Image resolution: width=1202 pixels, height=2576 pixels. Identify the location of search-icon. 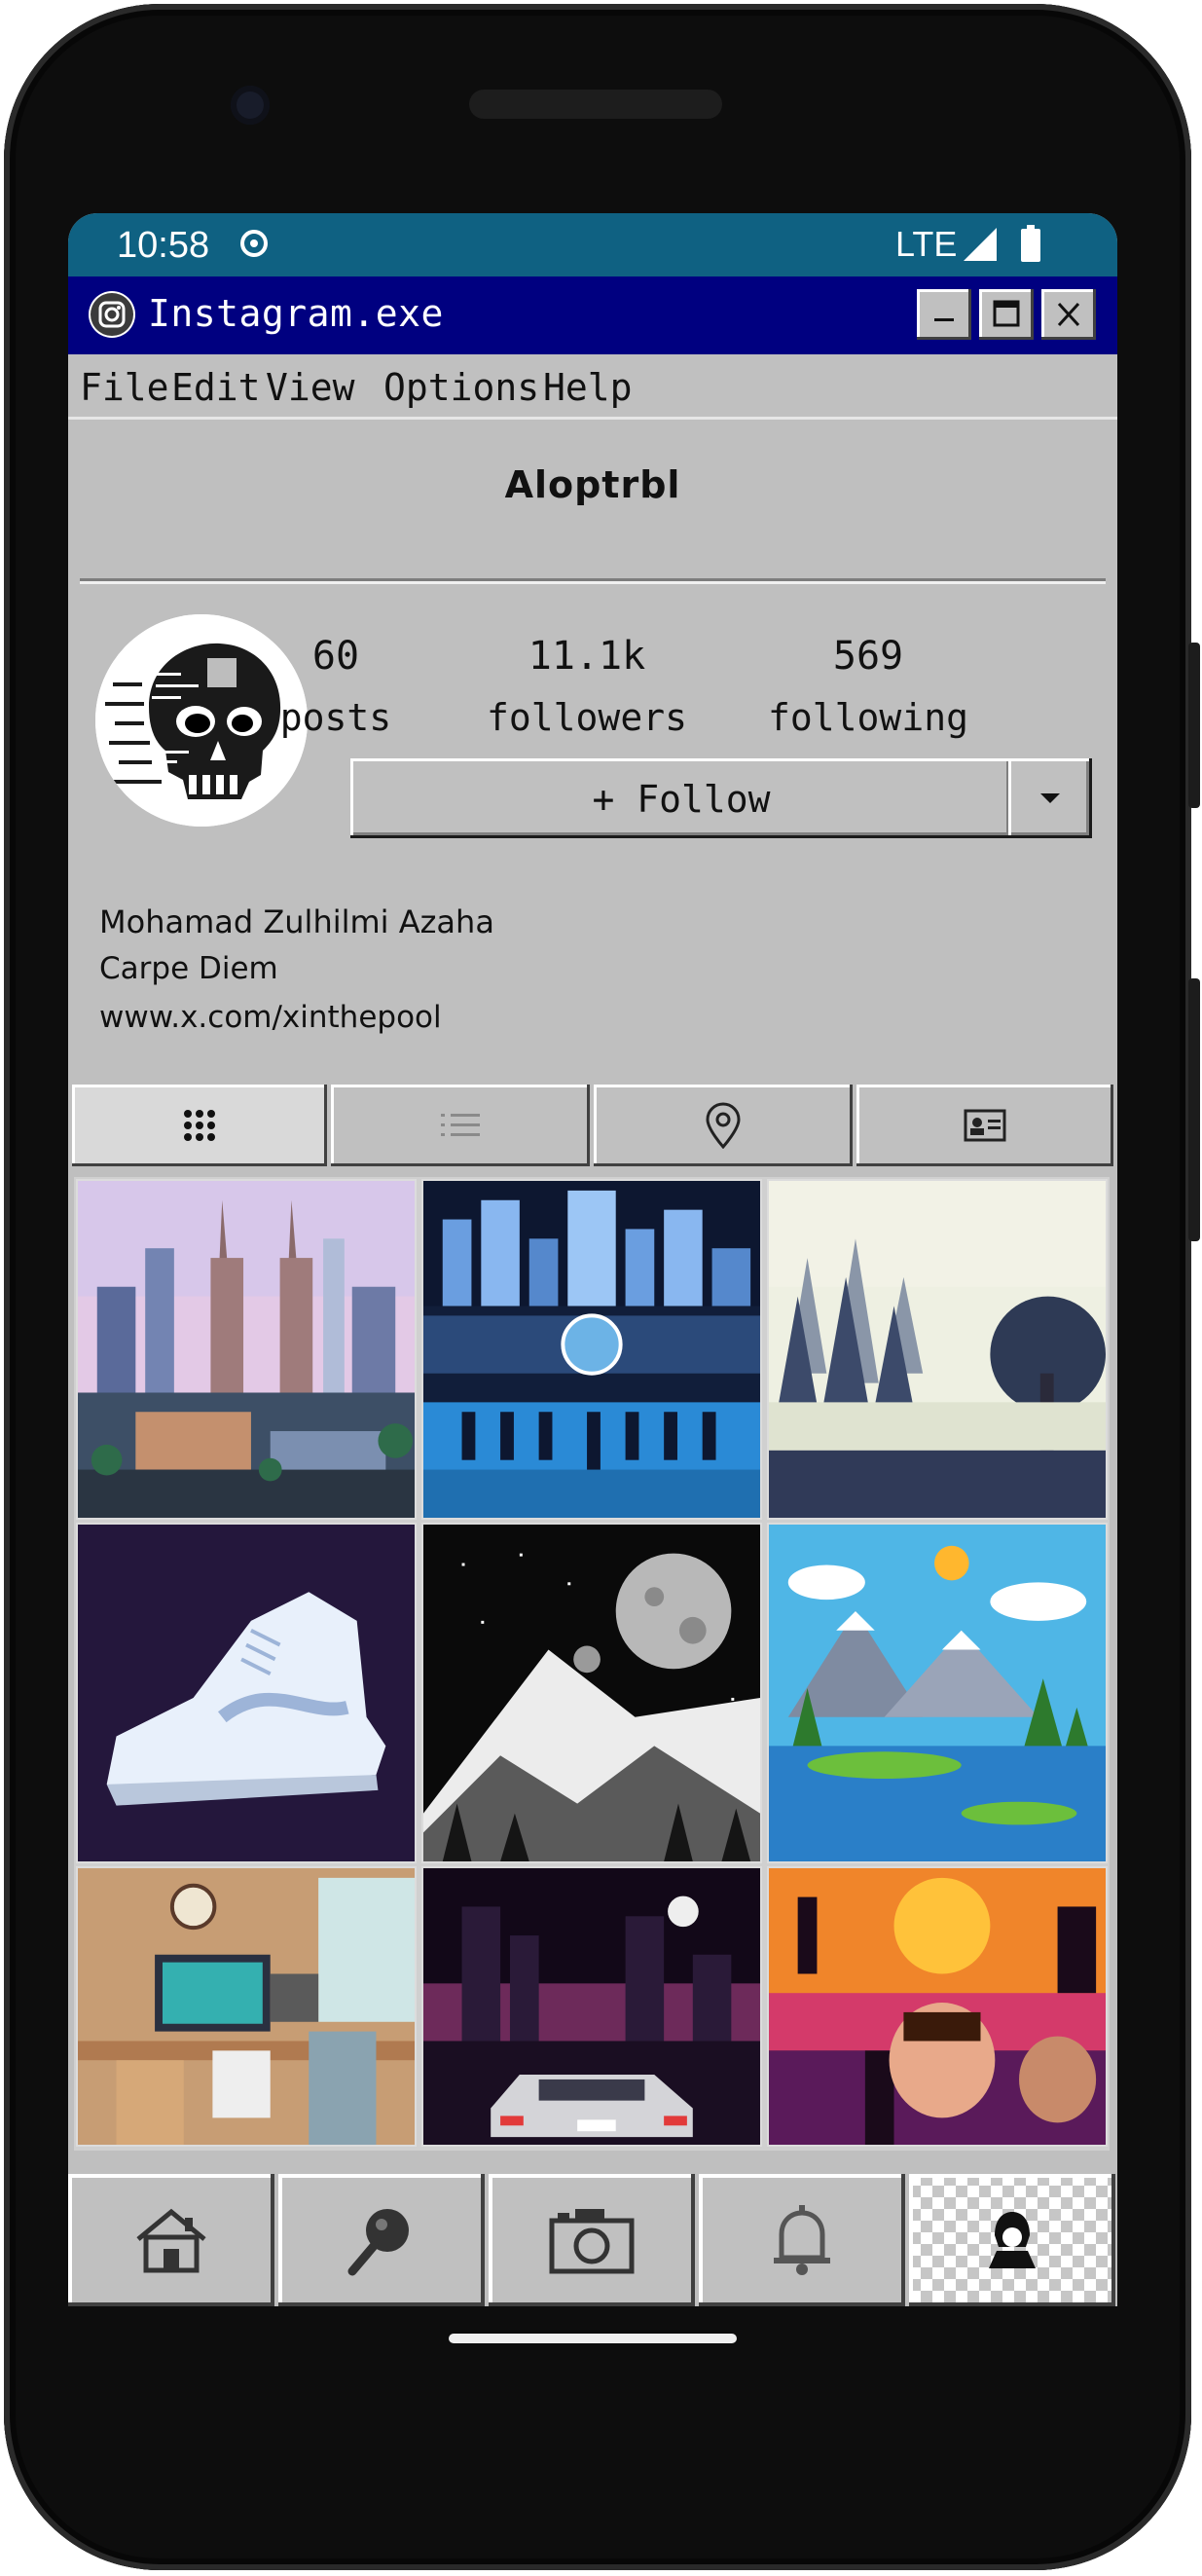
(378, 2242).